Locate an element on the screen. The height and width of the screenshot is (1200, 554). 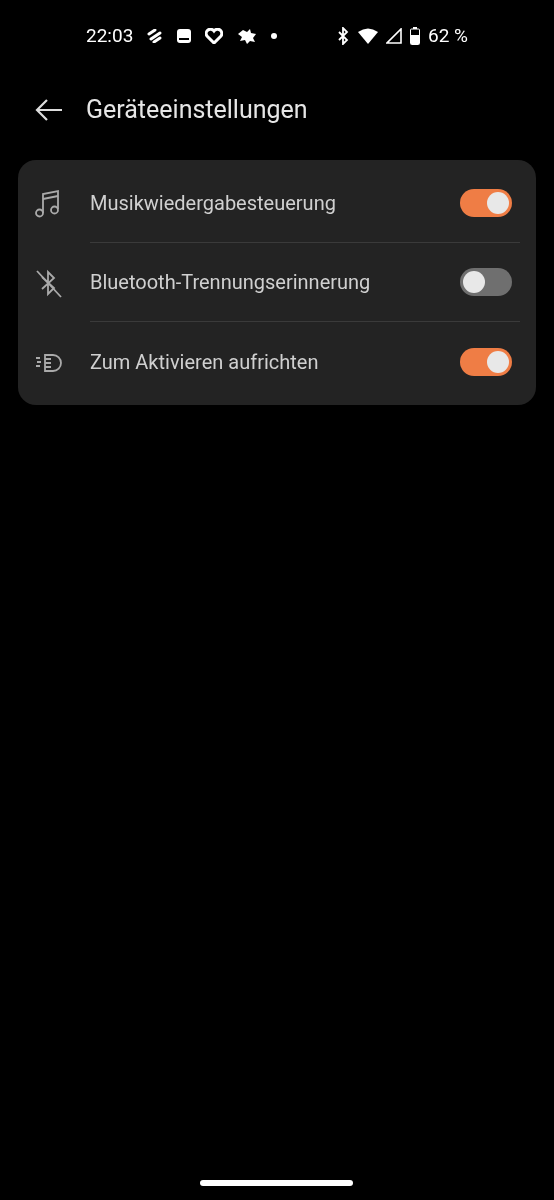
signal-icon is located at coordinates (394, 36).